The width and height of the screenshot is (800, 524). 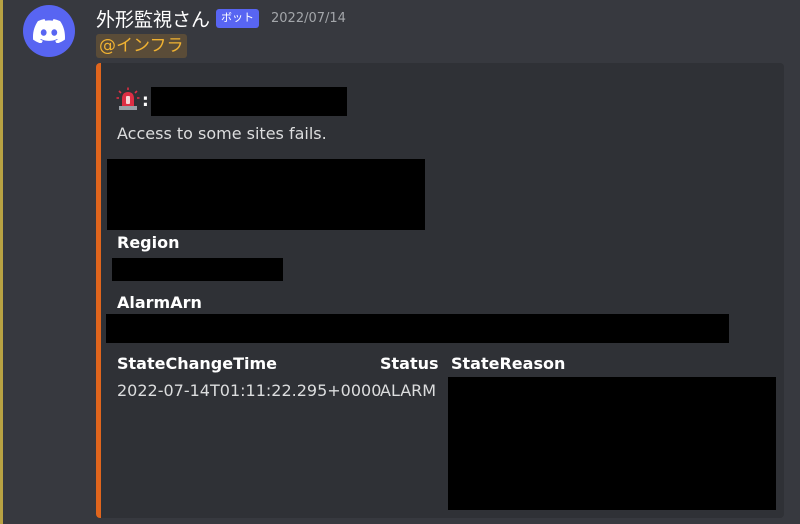 I want to click on field-statechangetime-name: StateChangeTime, so click(x=197, y=363).